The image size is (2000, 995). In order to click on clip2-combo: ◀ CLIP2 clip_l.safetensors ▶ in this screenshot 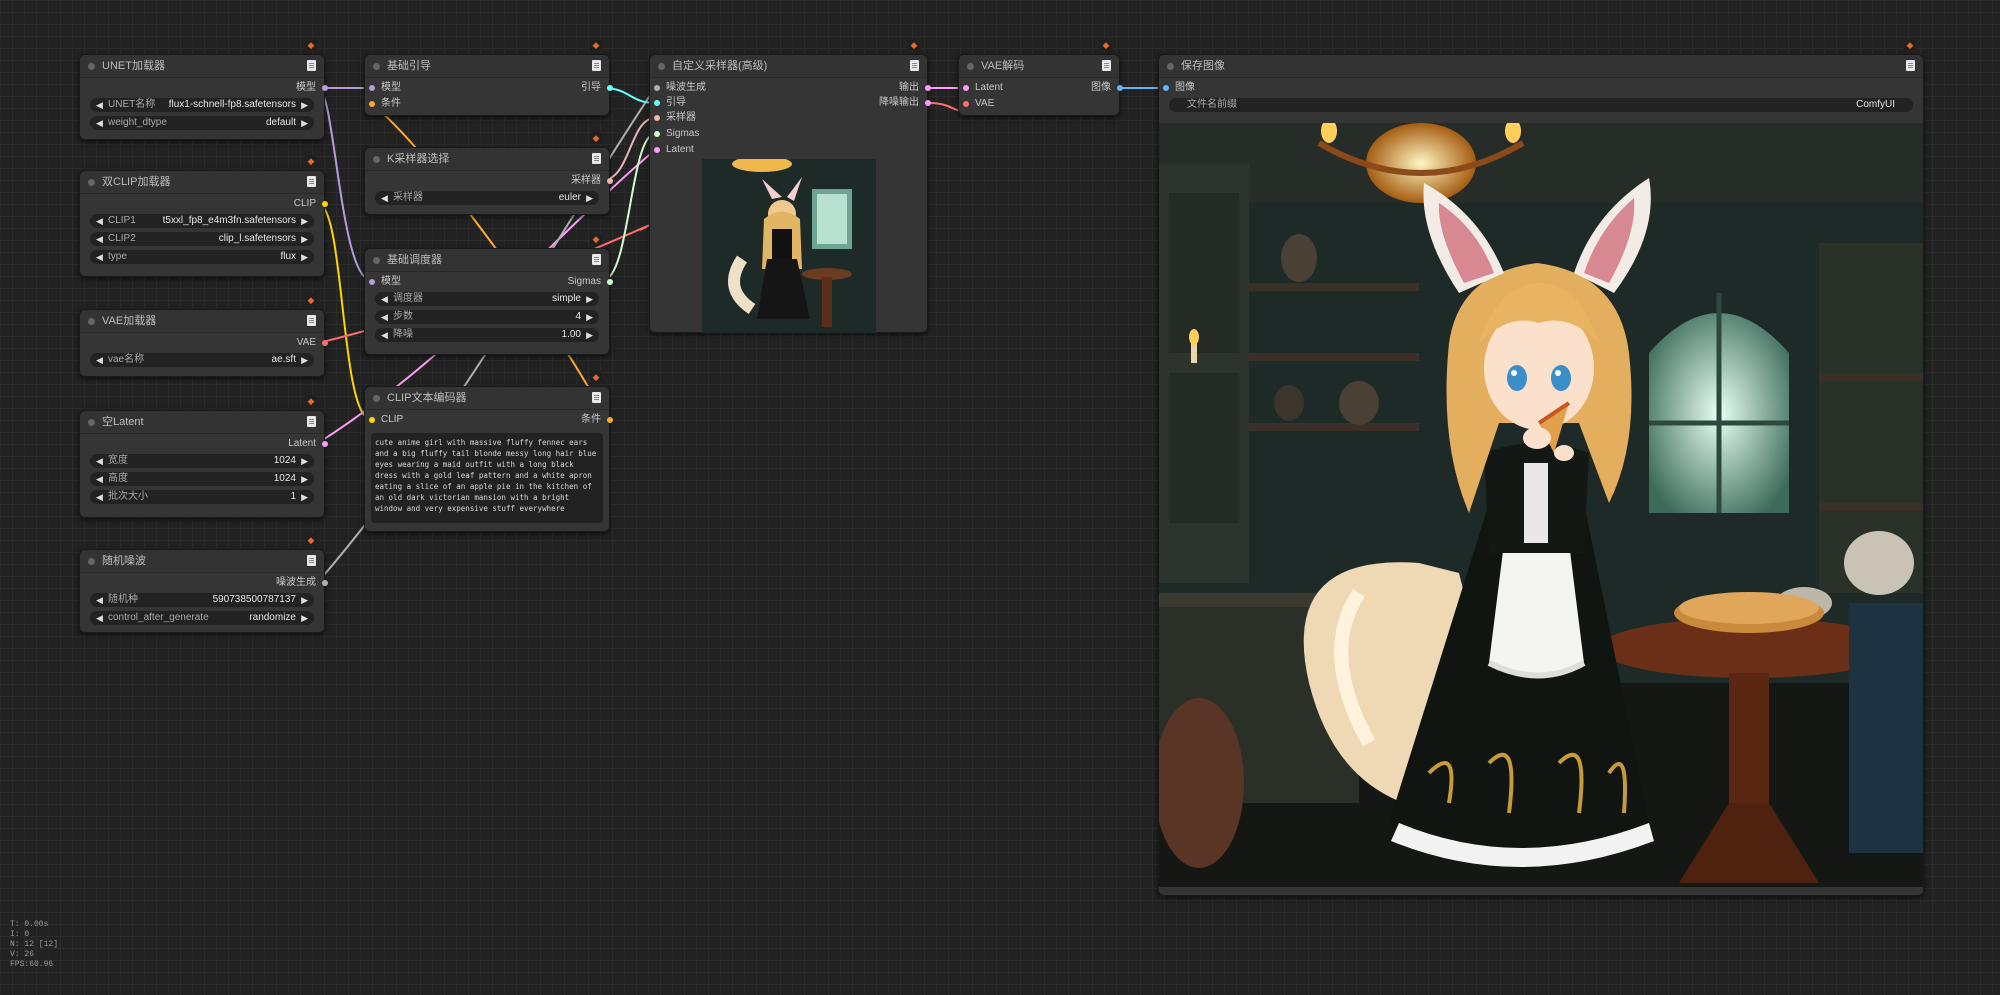, I will do `click(202, 239)`.